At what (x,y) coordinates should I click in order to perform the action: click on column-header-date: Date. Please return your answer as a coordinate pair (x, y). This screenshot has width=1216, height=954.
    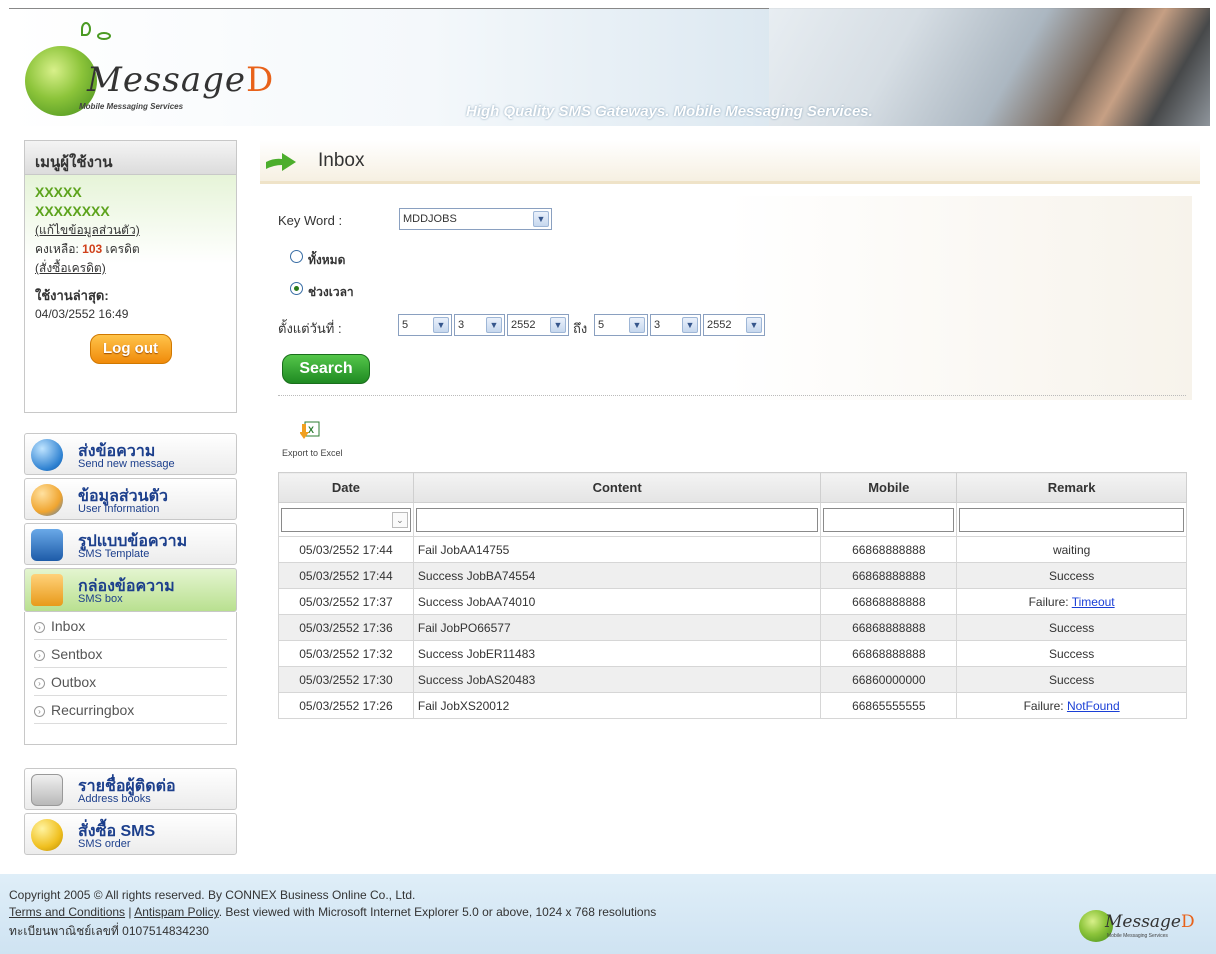
    Looking at the image, I should click on (346, 487).